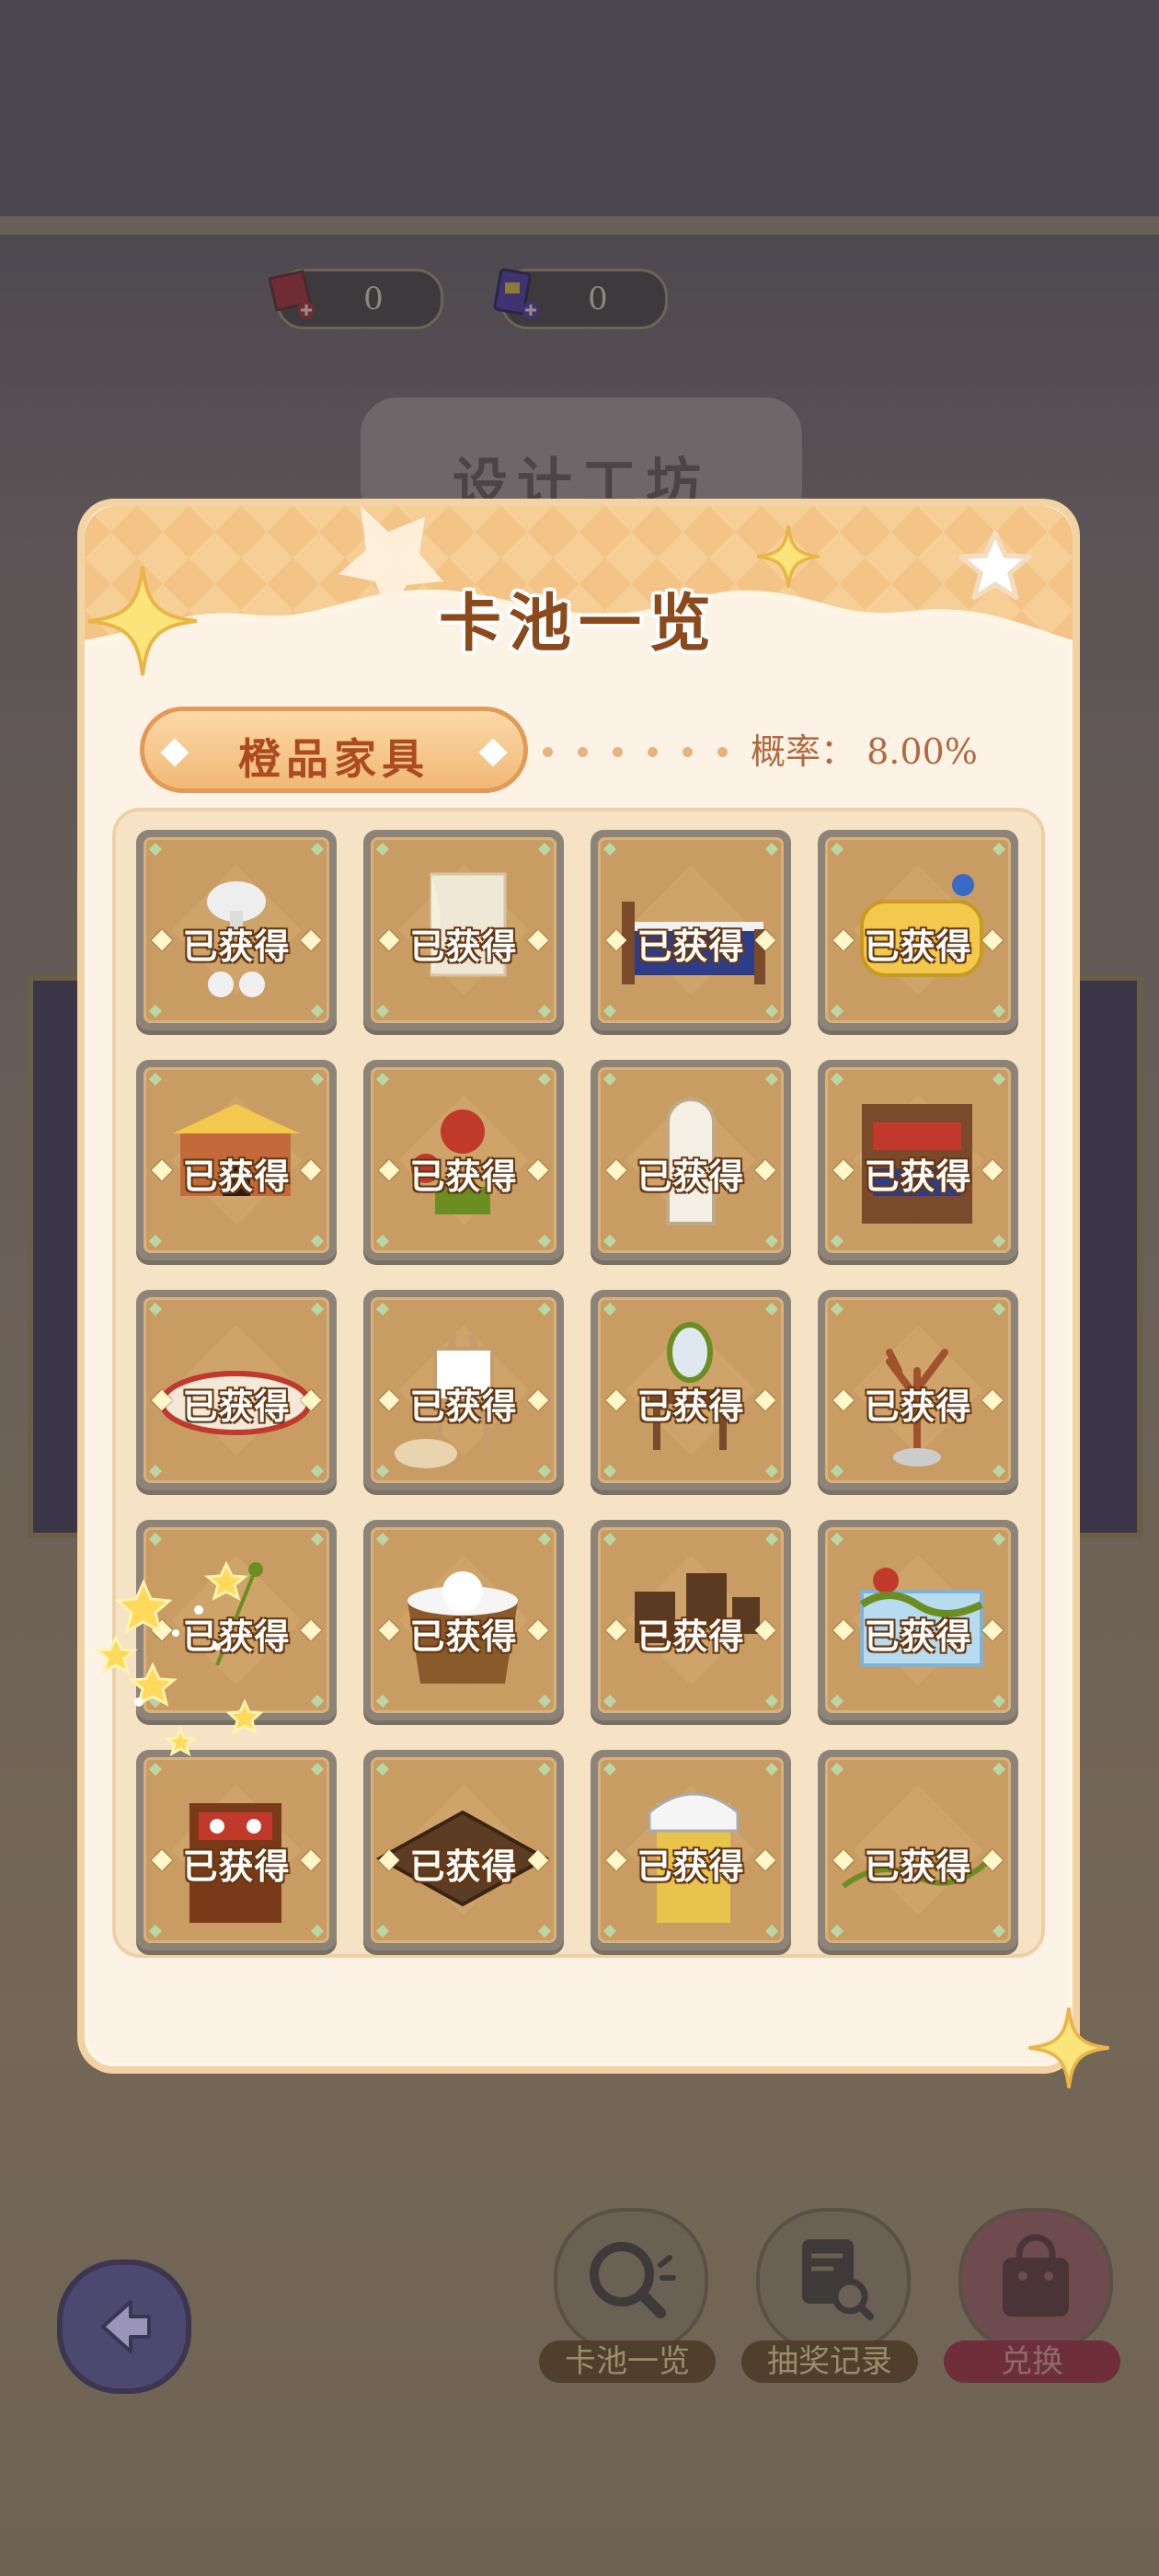 The image size is (1159, 2576). I want to click on probability-label: 概率：, so click(803, 751).